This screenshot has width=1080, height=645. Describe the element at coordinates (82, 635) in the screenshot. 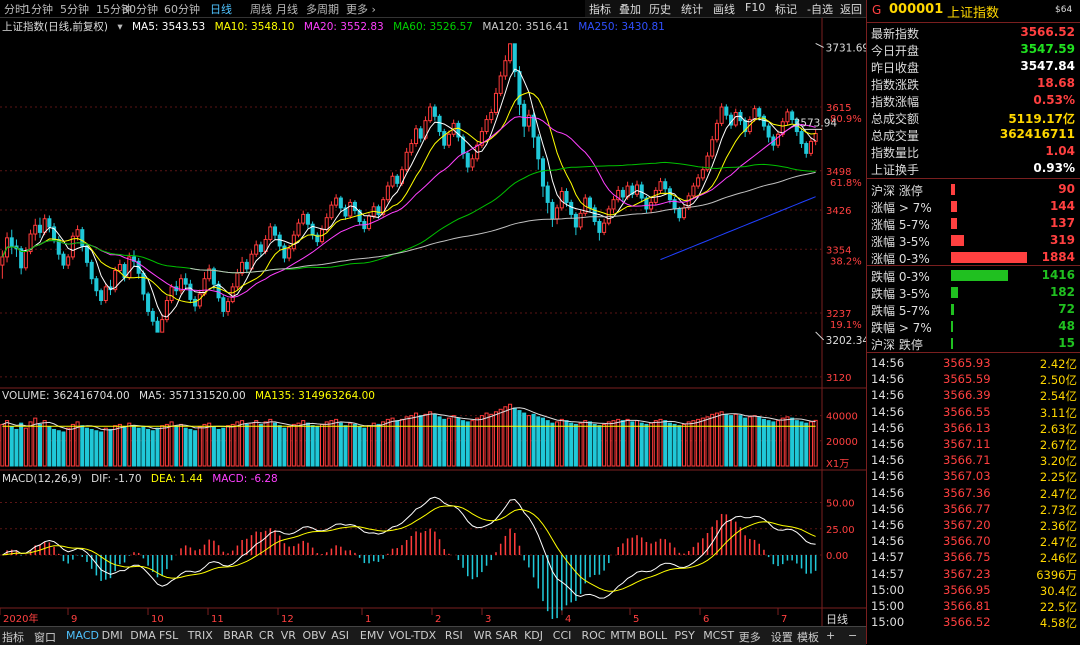

I see `indicator-tab-2: MACD` at that location.